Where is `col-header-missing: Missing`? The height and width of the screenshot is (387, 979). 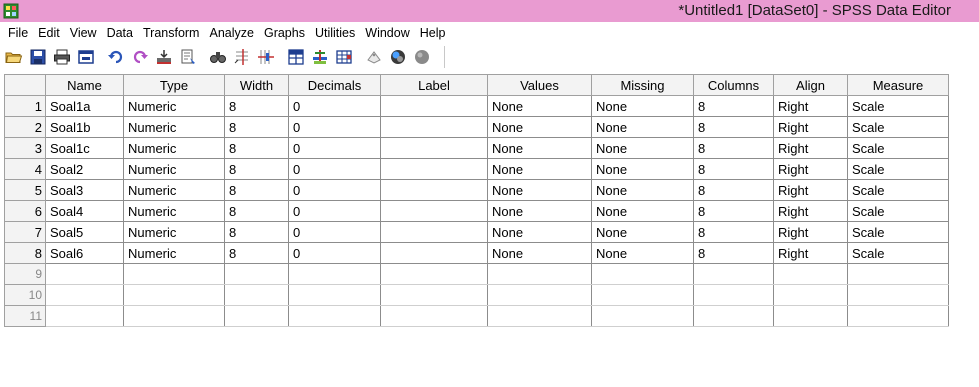 col-header-missing: Missing is located at coordinates (642, 85).